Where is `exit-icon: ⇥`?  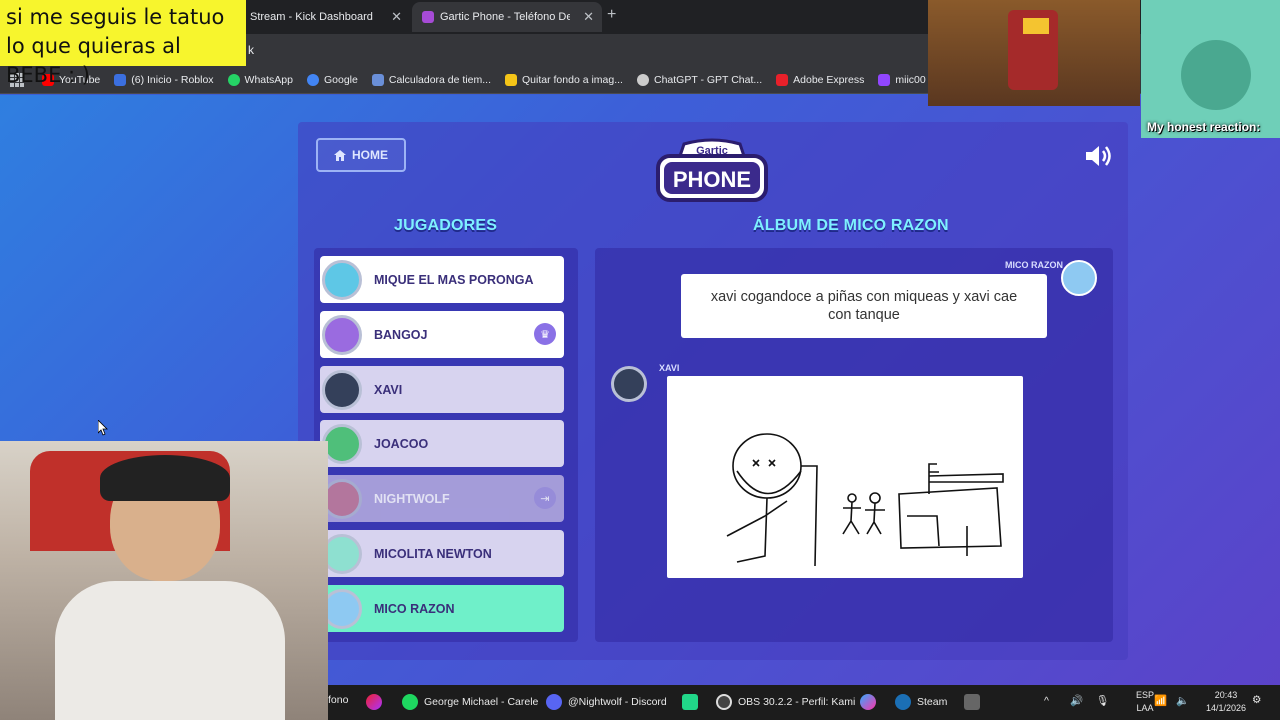 exit-icon: ⇥ is located at coordinates (545, 498).